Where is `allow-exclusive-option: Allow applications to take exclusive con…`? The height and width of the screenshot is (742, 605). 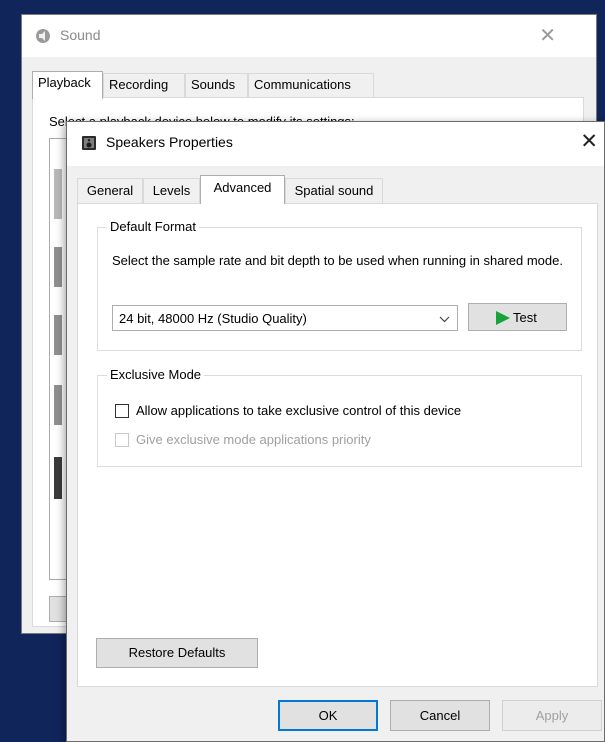 allow-exclusive-option: Allow applications to take exclusive con… is located at coordinates (335, 412).